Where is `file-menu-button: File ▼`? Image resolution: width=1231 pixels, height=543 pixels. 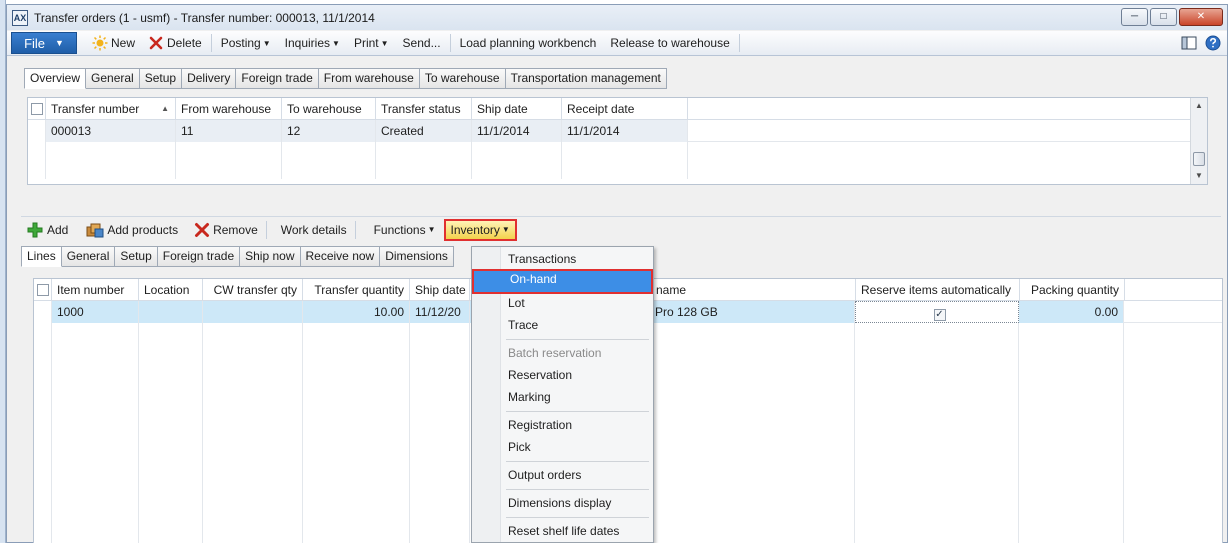
file-menu-button: File ▼ is located at coordinates (44, 43).